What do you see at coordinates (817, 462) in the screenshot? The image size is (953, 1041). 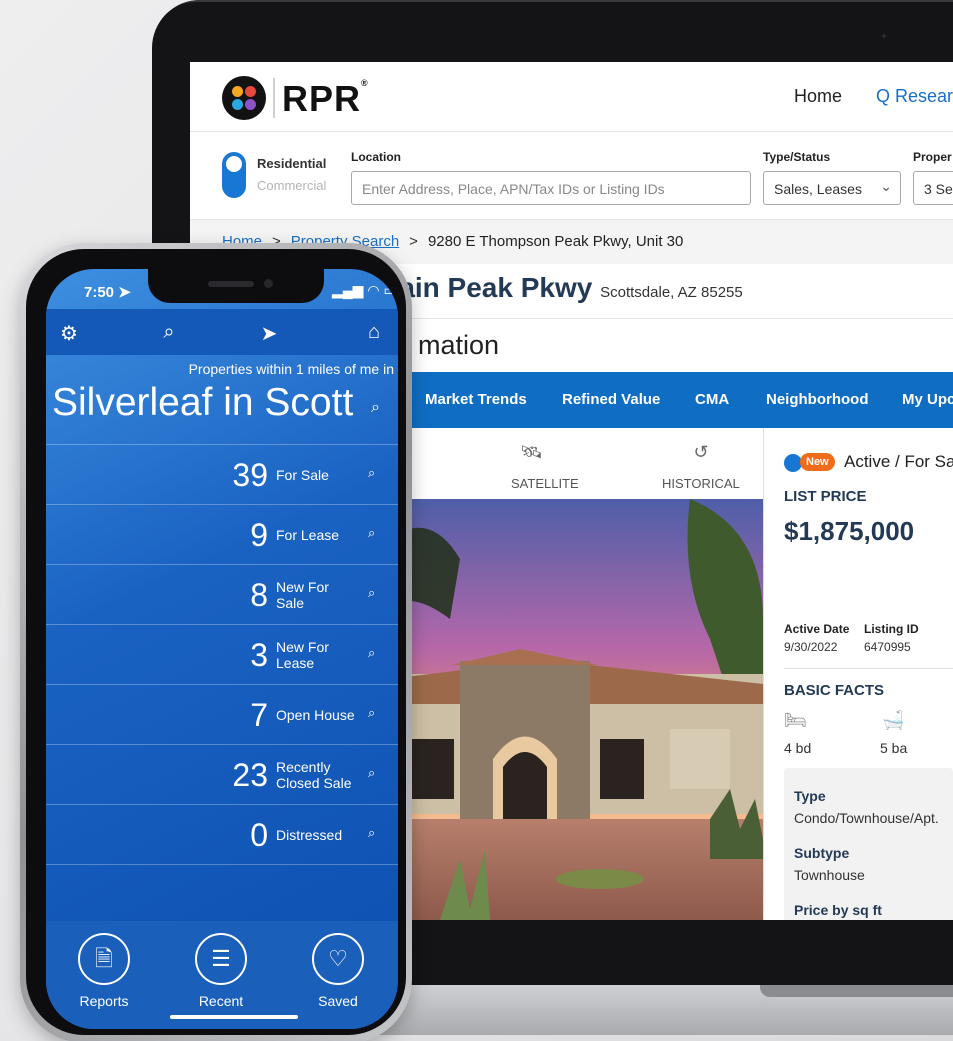 I see `new-badge: New` at bounding box center [817, 462].